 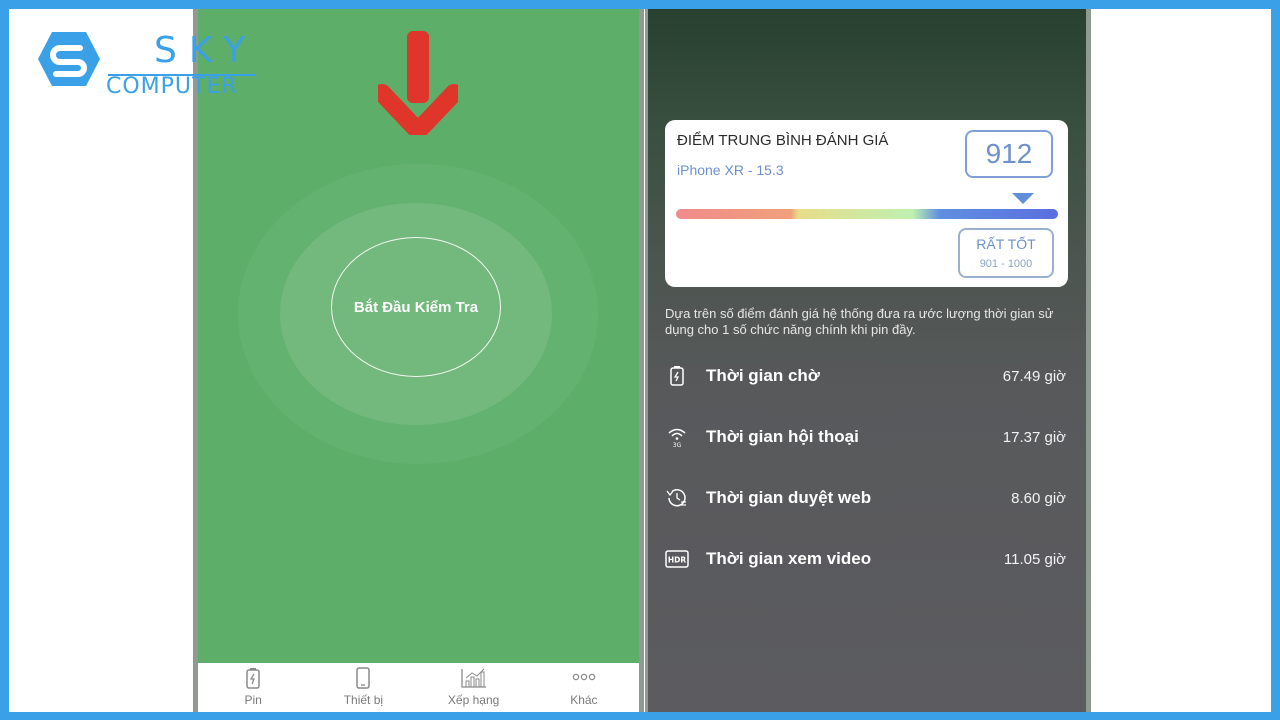 I want to click on svg-text: 3G, so click(x=677, y=445).